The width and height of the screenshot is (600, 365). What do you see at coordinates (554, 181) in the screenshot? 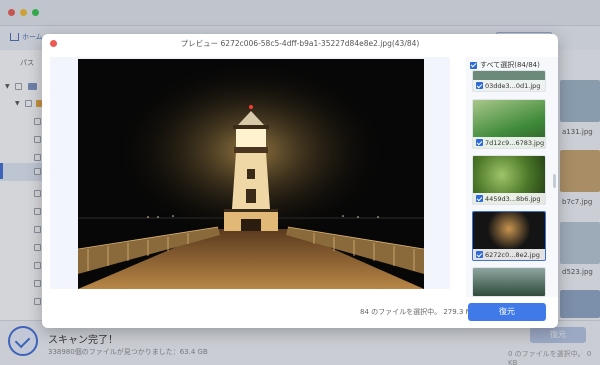
I see `sidebar-scrollbar` at bounding box center [554, 181].